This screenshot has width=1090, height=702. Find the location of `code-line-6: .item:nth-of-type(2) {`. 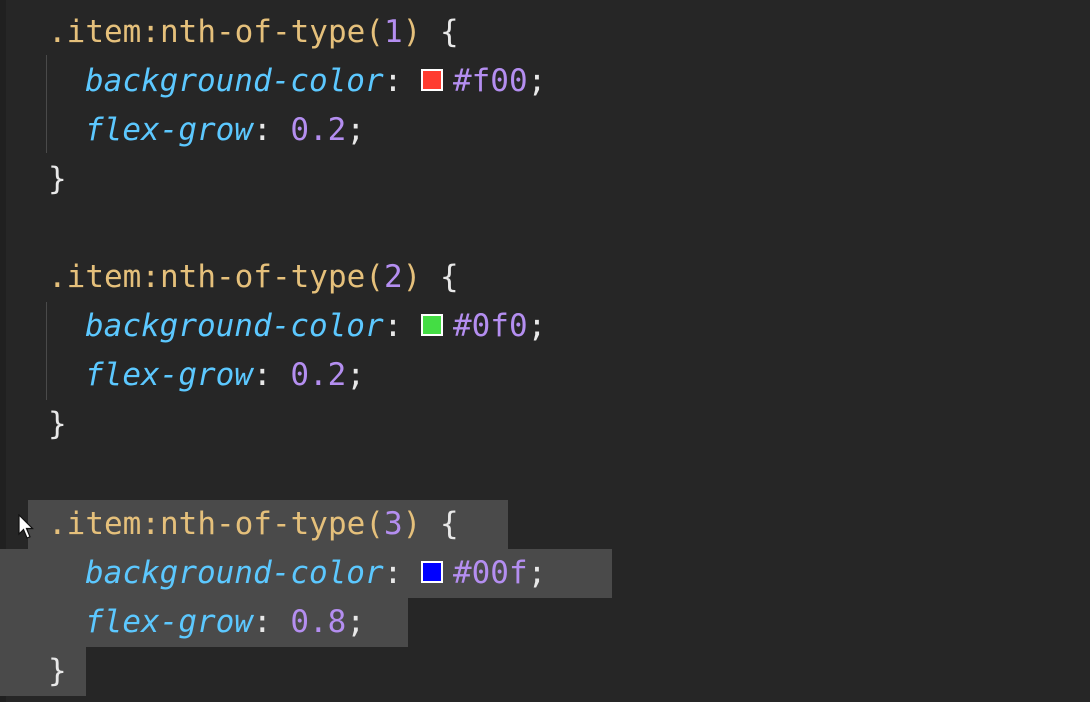

code-line-6: .item:nth-of-type(2) { is located at coordinates (253, 277).